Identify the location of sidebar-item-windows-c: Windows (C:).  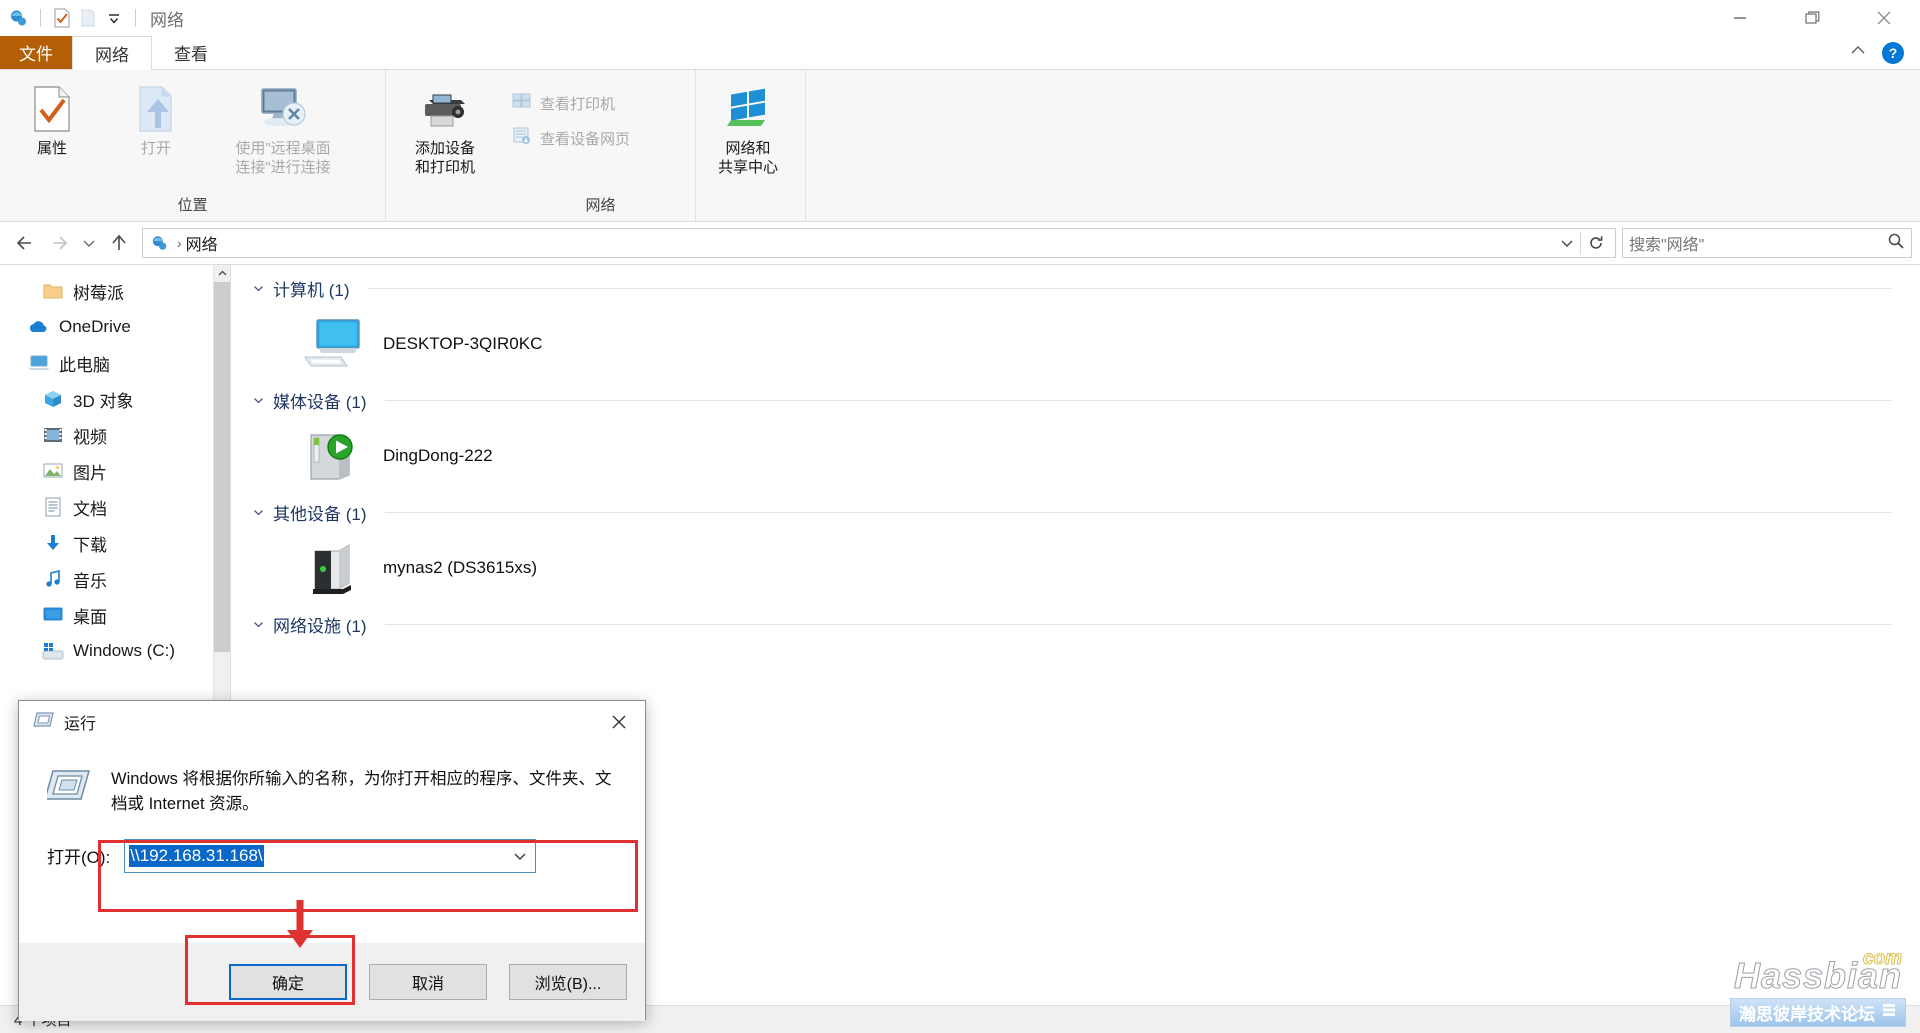
(115, 651).